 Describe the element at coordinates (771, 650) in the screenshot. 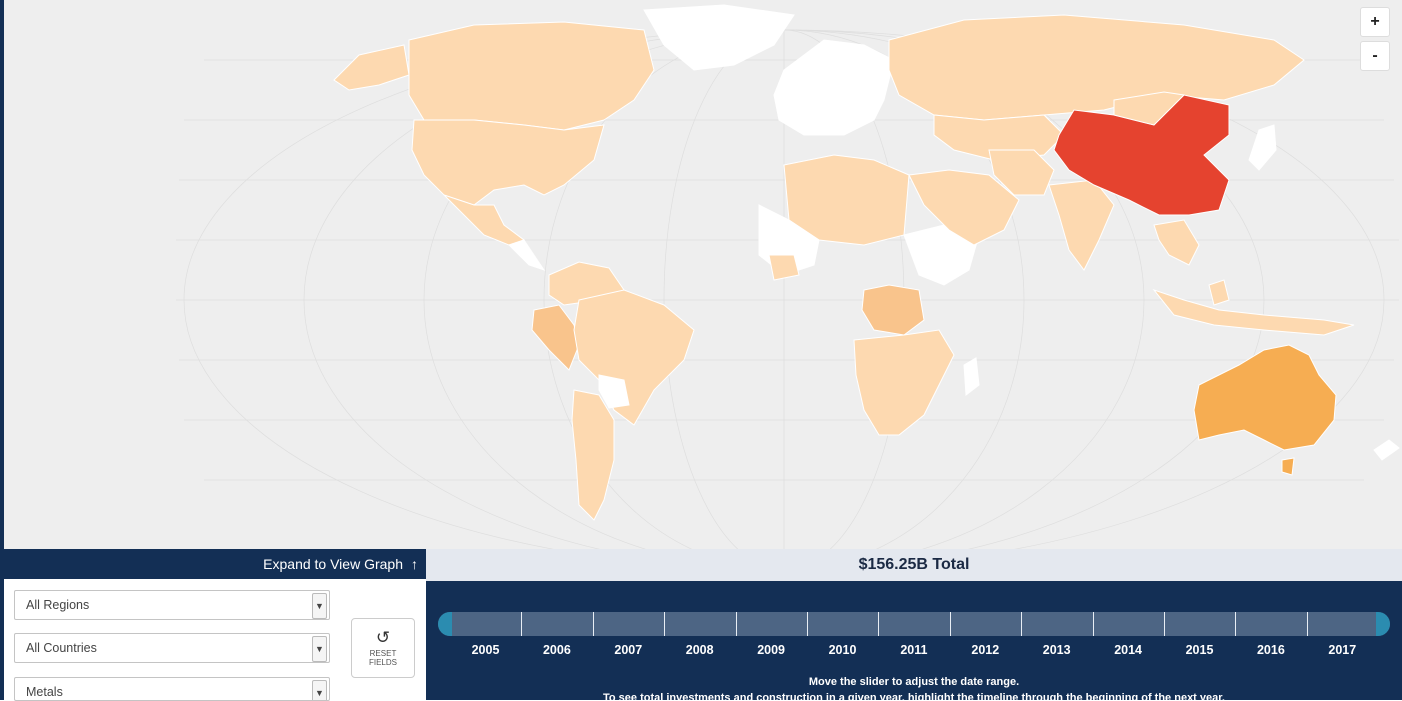

I see `year-label-2009: 2009` at that location.